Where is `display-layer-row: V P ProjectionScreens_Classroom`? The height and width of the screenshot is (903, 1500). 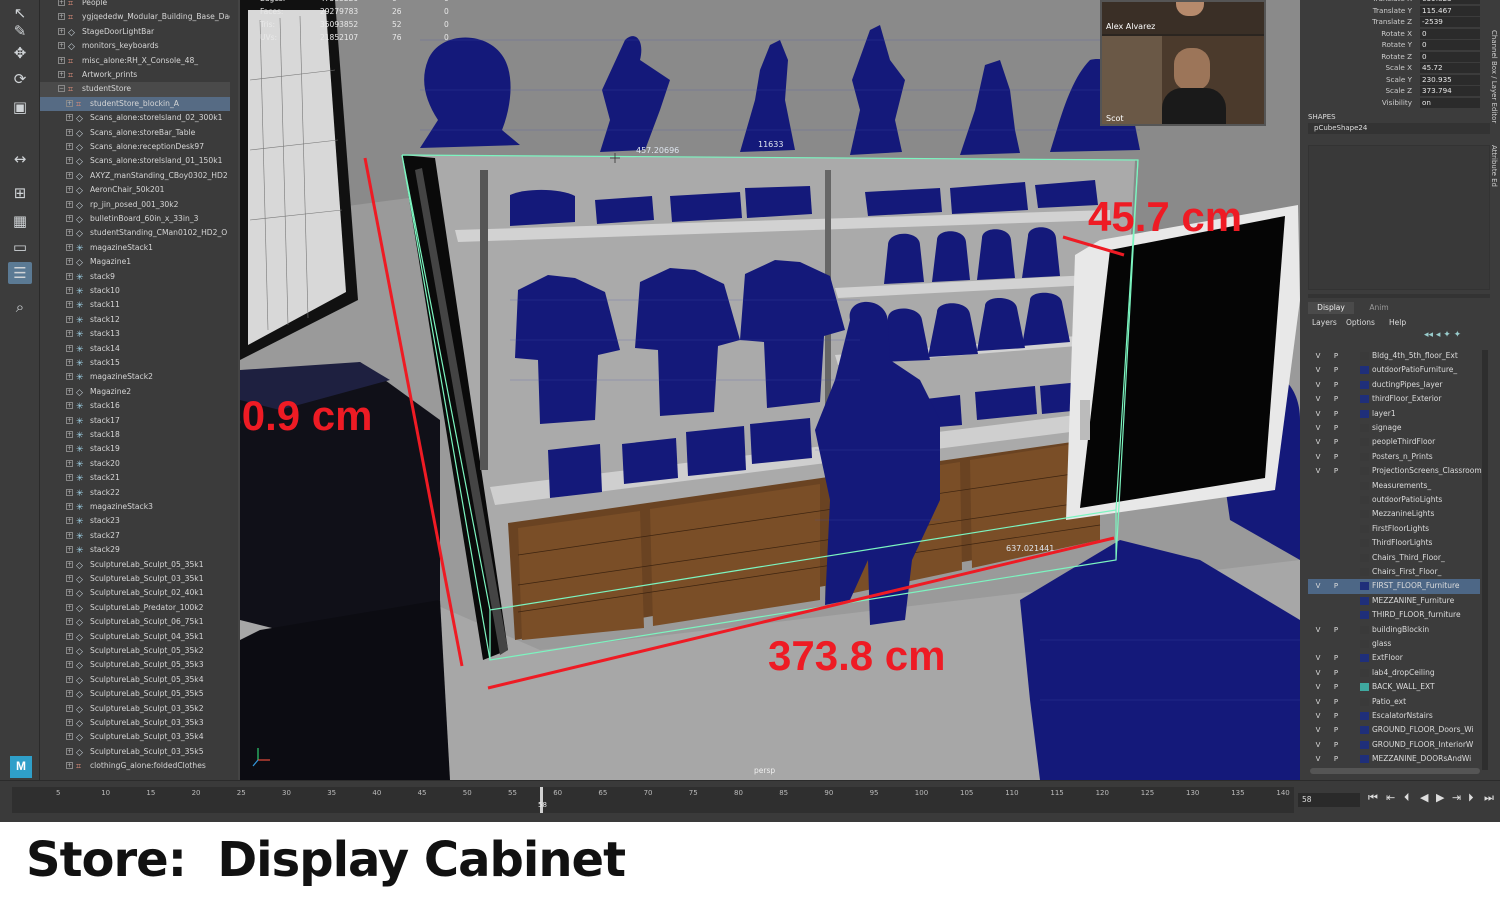 display-layer-row: V P ProjectionScreens_Classroom is located at coordinates (1395, 471).